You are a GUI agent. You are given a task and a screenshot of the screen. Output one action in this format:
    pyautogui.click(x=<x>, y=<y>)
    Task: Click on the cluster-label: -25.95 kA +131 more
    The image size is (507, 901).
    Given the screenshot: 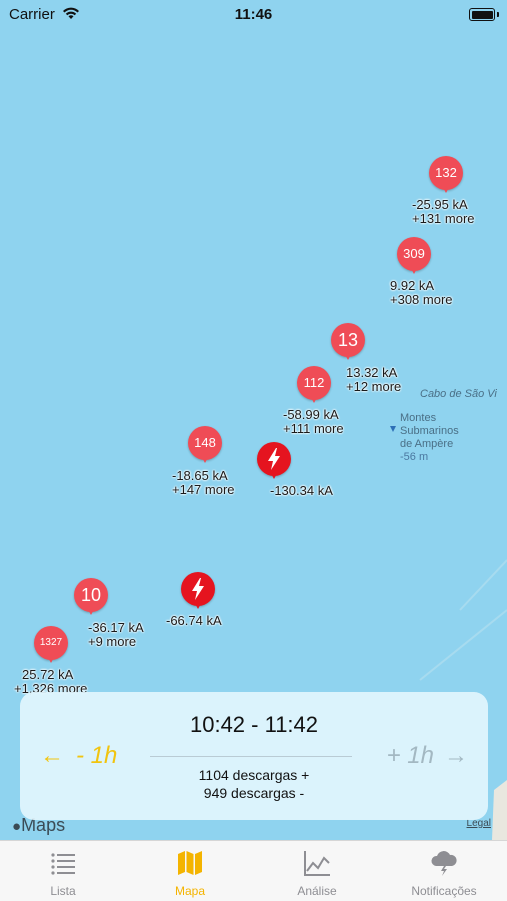 What is the action you would take?
    pyautogui.click(x=443, y=212)
    